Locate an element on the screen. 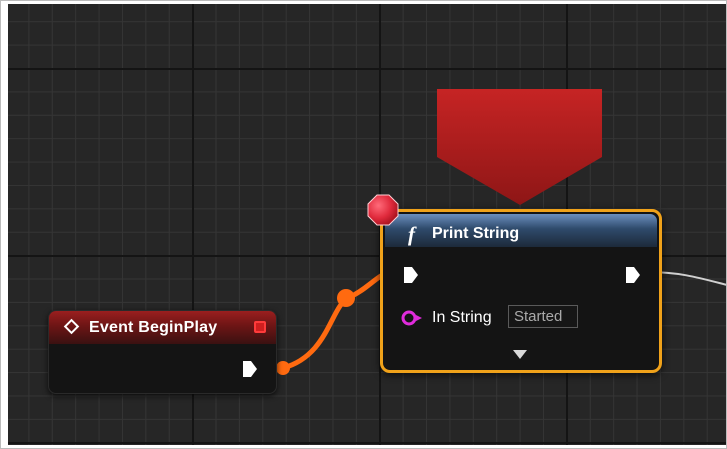 Image resolution: width=727 pixels, height=449 pixels. in-string-input: Started is located at coordinates (543, 316).